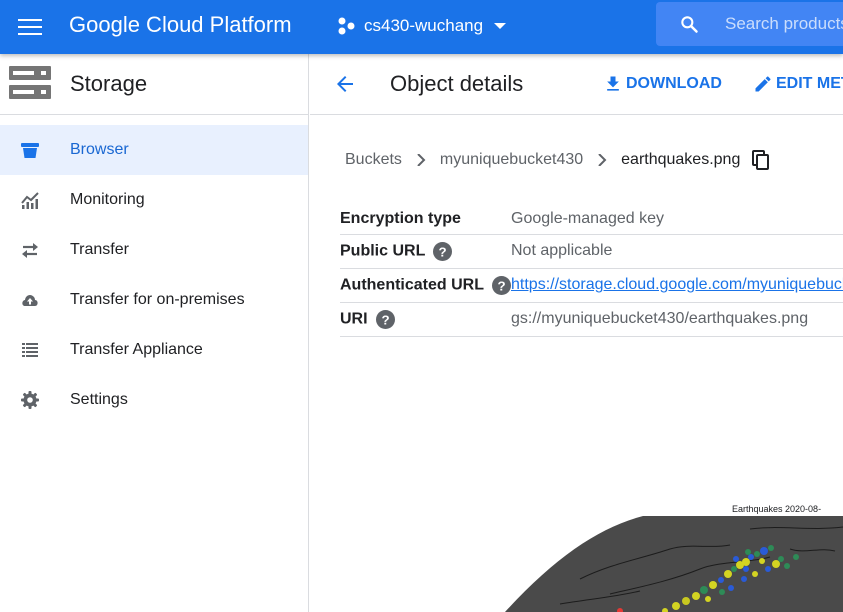 The height and width of the screenshot is (612, 843). What do you see at coordinates (346, 26) in the screenshot?
I see `project-dots-icon` at bounding box center [346, 26].